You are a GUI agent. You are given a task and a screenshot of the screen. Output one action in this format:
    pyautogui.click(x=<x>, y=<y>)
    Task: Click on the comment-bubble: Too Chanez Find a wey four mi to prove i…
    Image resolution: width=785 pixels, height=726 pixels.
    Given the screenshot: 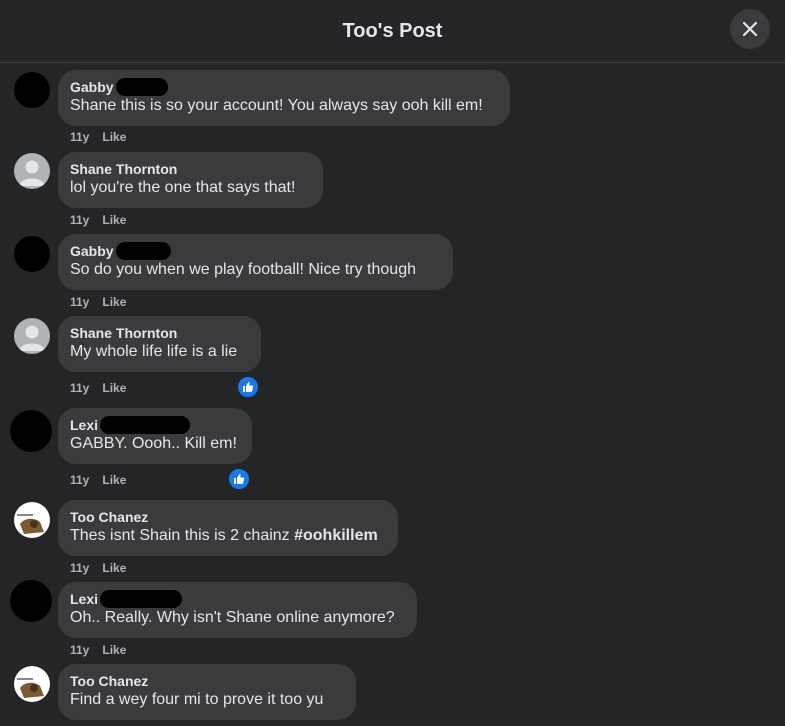 What is the action you would take?
    pyautogui.click(x=207, y=692)
    